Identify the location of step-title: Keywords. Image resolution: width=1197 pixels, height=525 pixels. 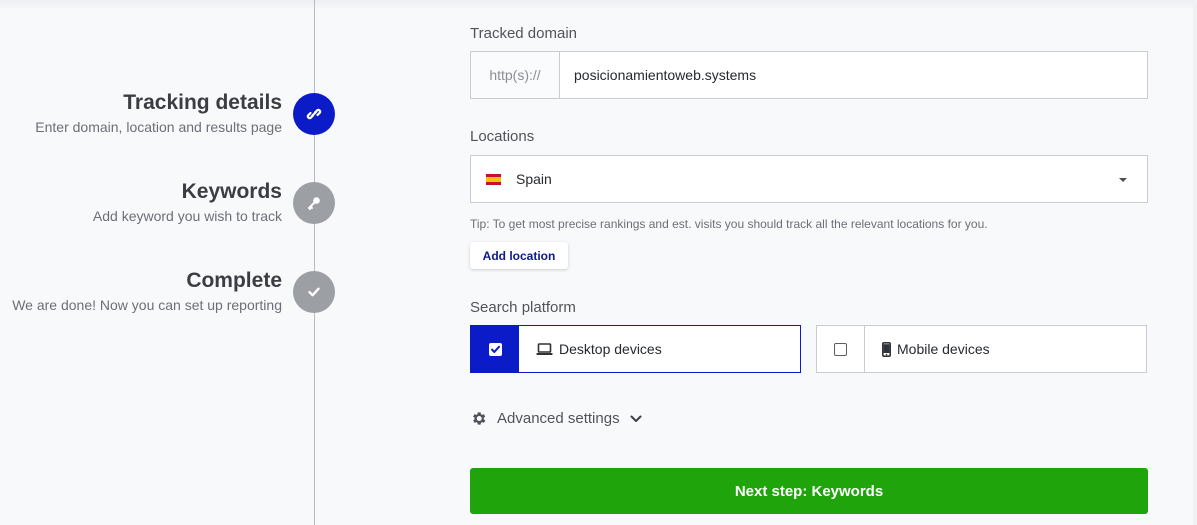
(231, 191).